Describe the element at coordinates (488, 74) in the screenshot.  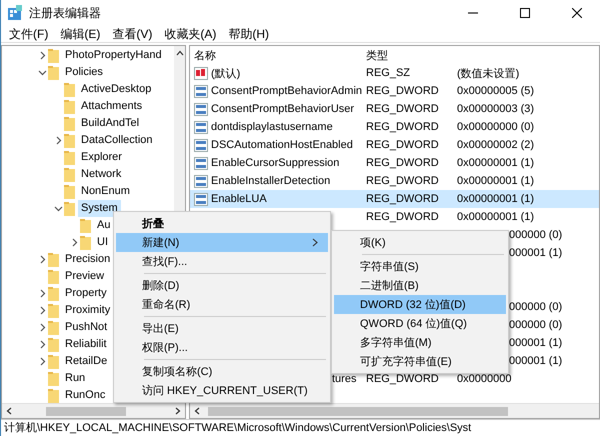
I see `value-data: (数值未设置)` at that location.